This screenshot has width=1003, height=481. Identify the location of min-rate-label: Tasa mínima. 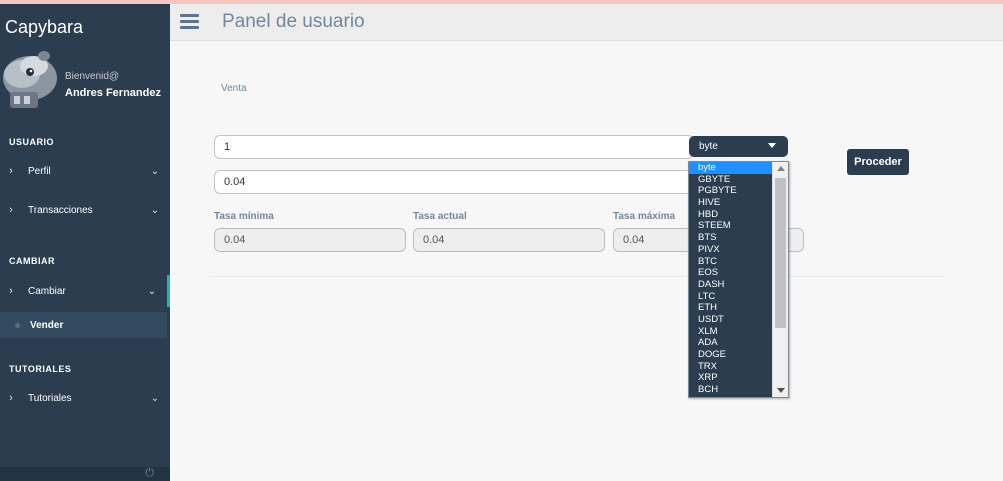
(244, 216).